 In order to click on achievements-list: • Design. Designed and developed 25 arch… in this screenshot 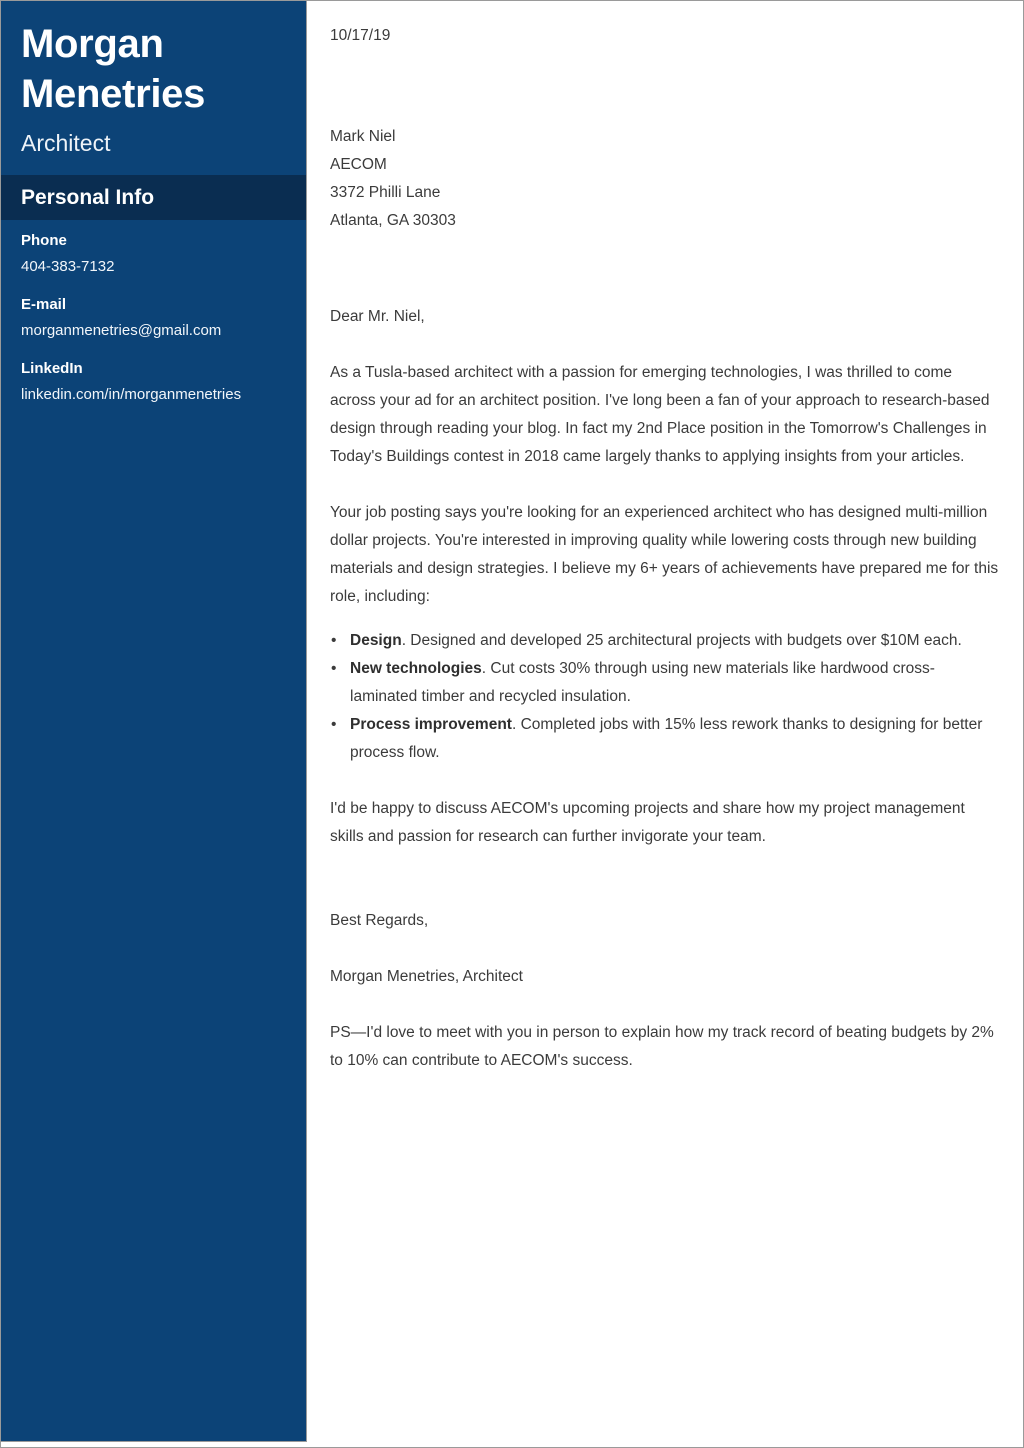, I will do `click(665, 697)`.